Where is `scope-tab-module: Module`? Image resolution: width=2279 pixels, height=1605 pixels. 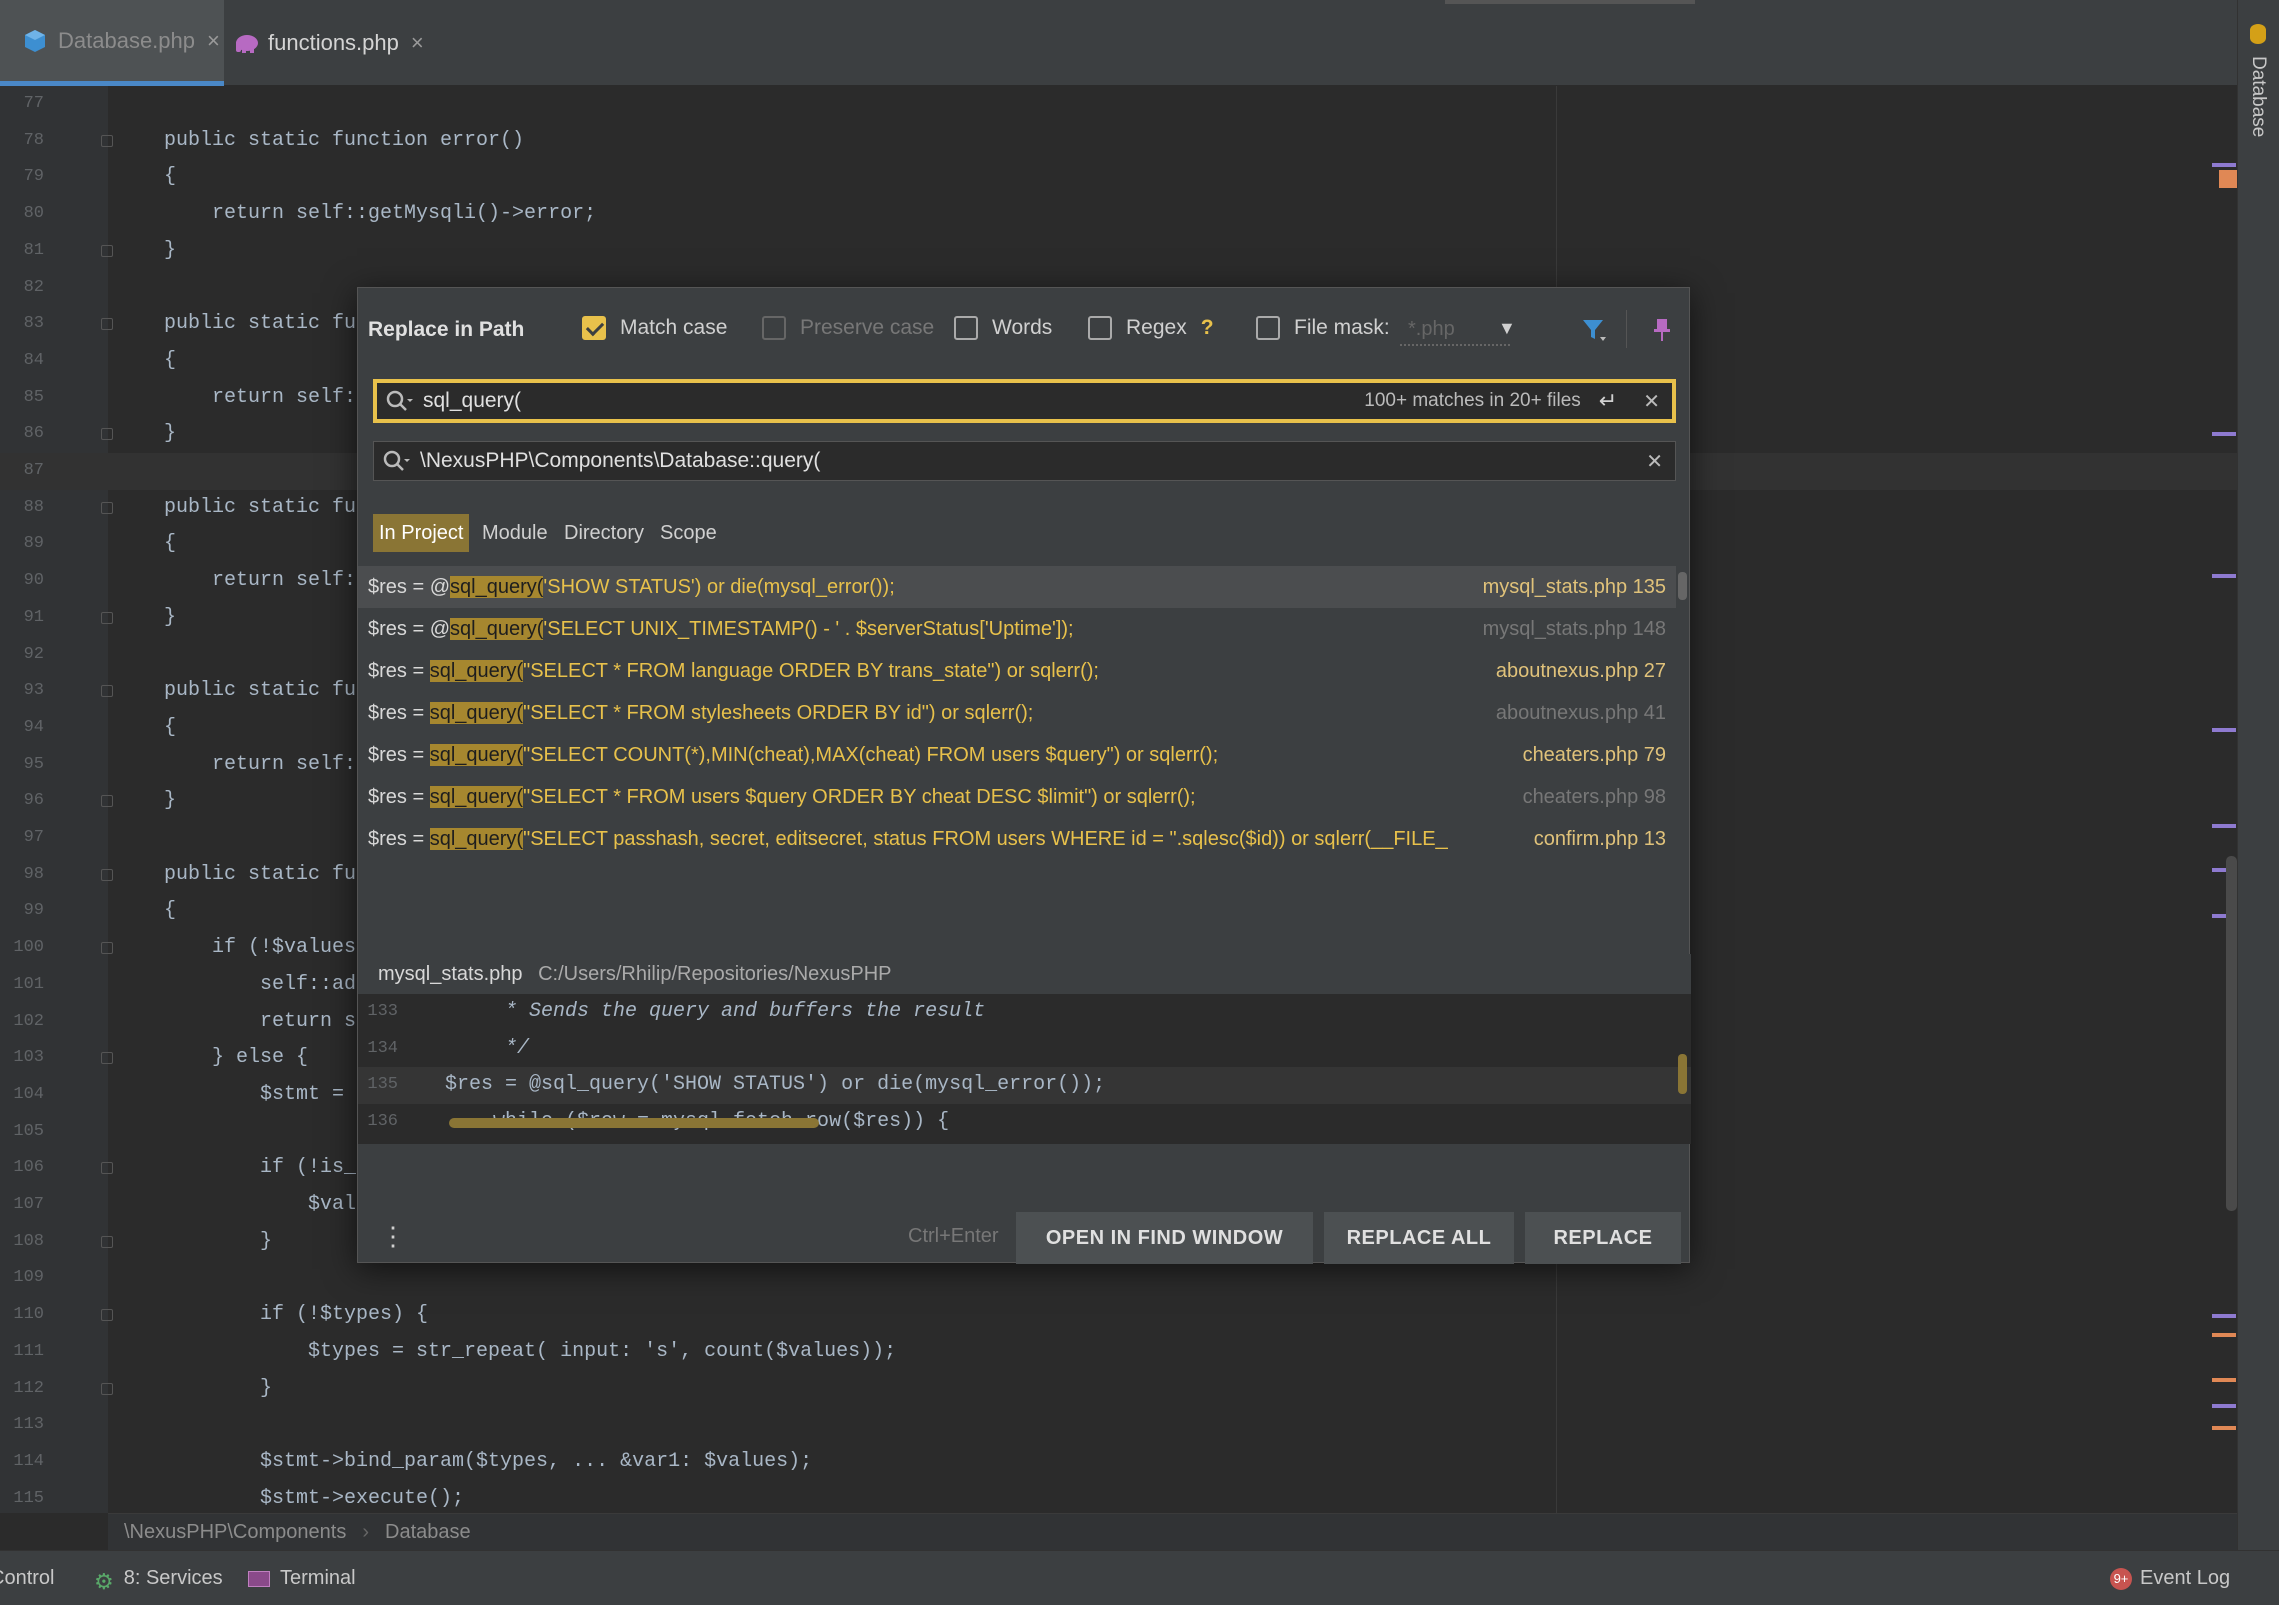
scope-tab-module: Module is located at coordinates (515, 533).